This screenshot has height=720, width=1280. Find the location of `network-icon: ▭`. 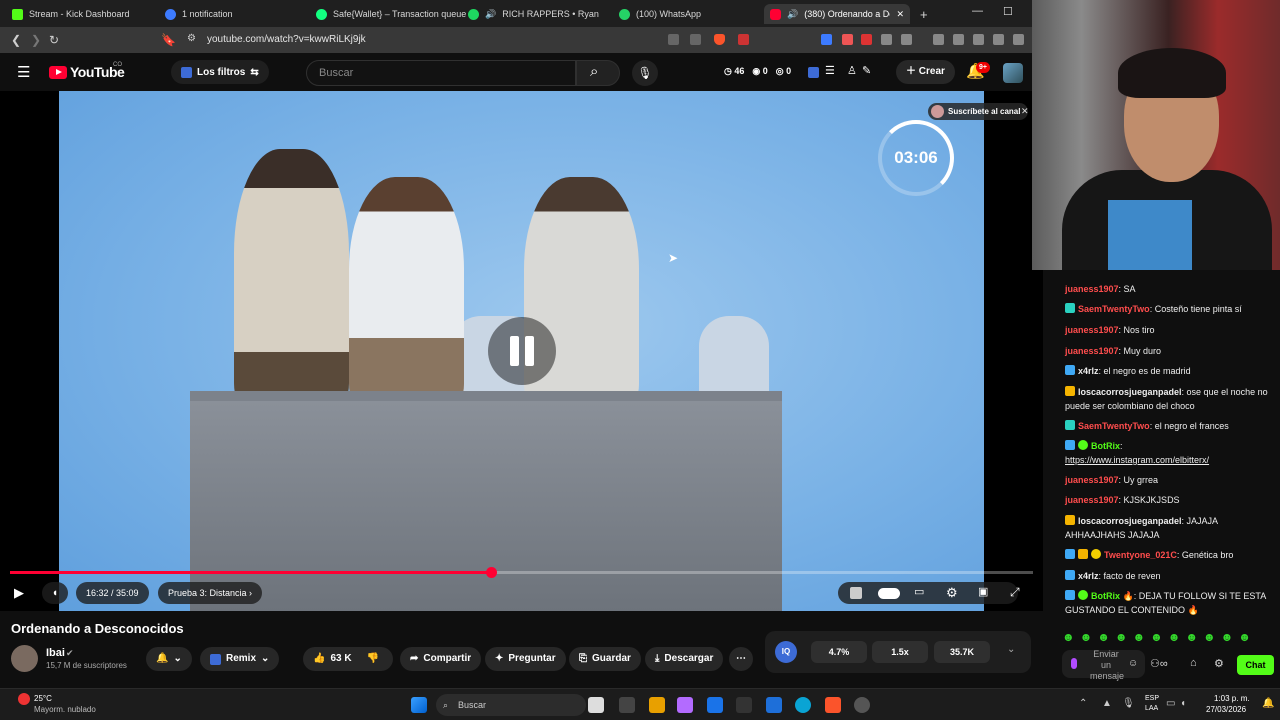

network-icon: ▭ is located at coordinates (1170, 703).